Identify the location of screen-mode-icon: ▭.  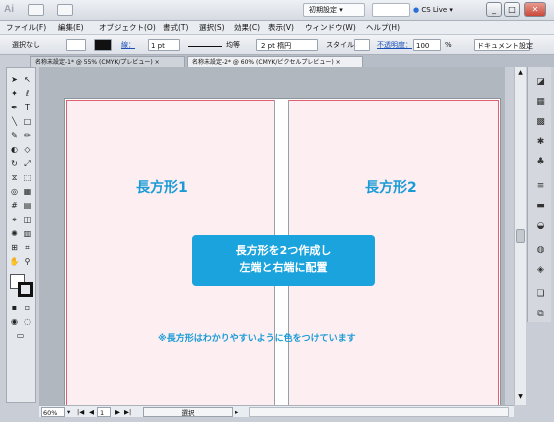
(20, 335).